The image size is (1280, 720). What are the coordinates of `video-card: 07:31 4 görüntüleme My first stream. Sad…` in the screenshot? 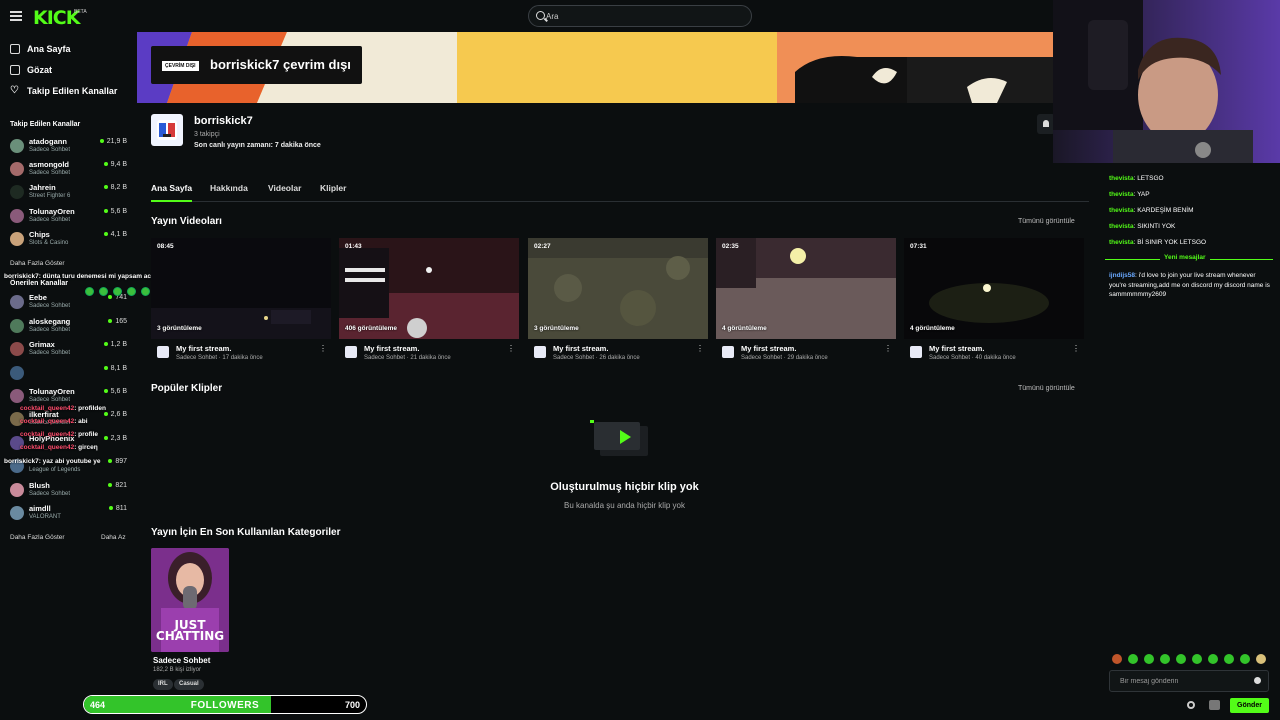 It's located at (994, 303).